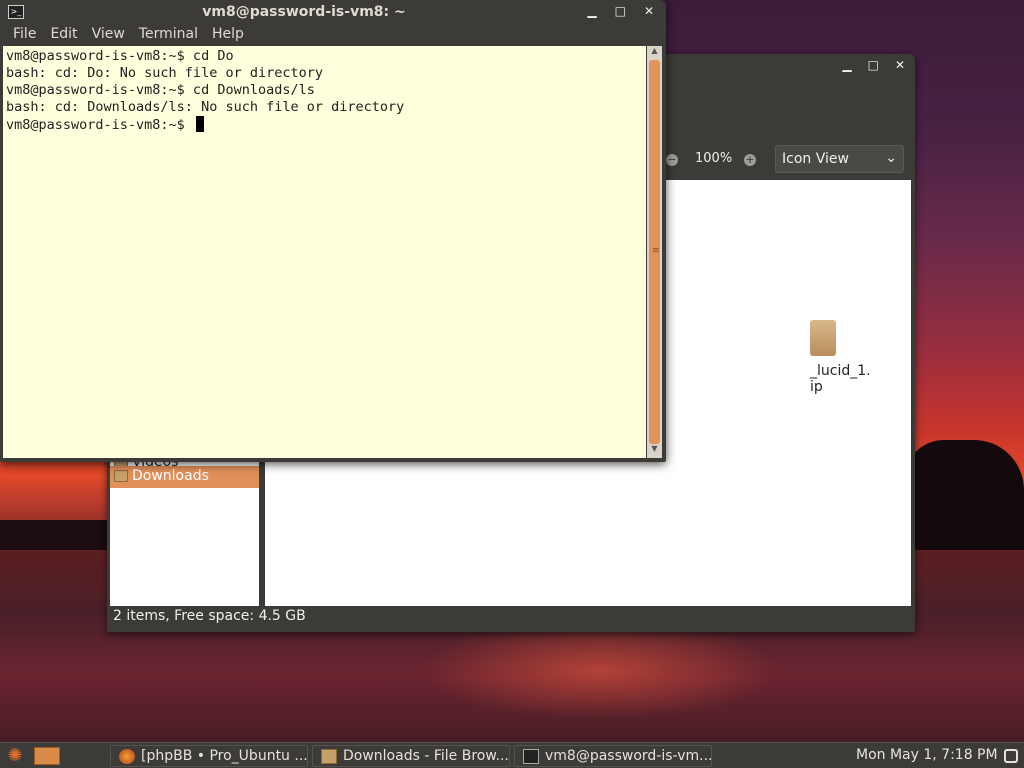  Describe the element at coordinates (891, 158) in the screenshot. I see `chevron-down-icon: ⌄` at that location.